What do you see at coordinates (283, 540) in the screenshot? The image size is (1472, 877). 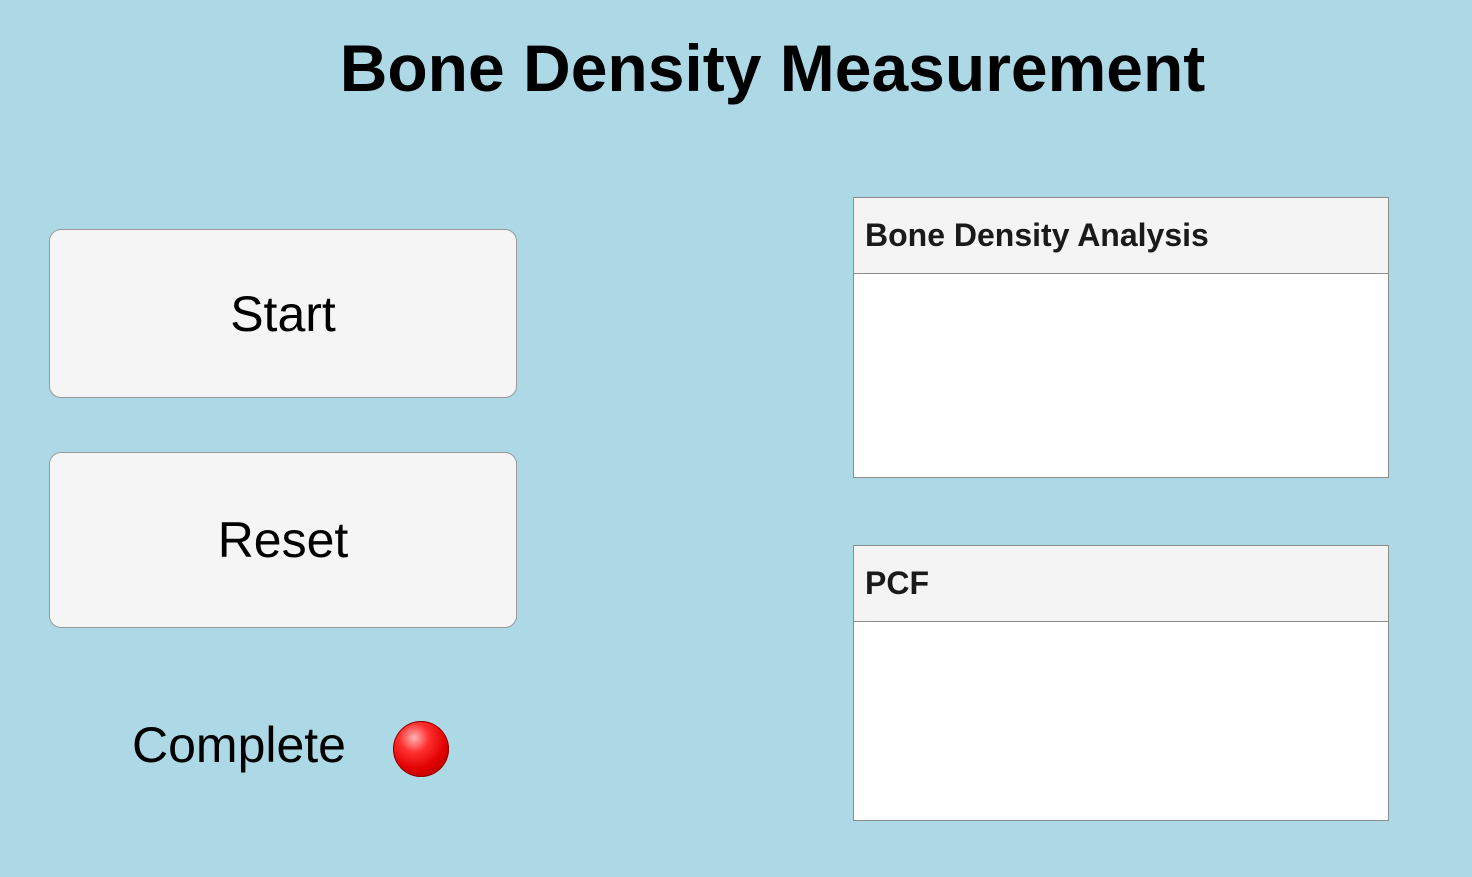 I see `reset-button: Reset` at bounding box center [283, 540].